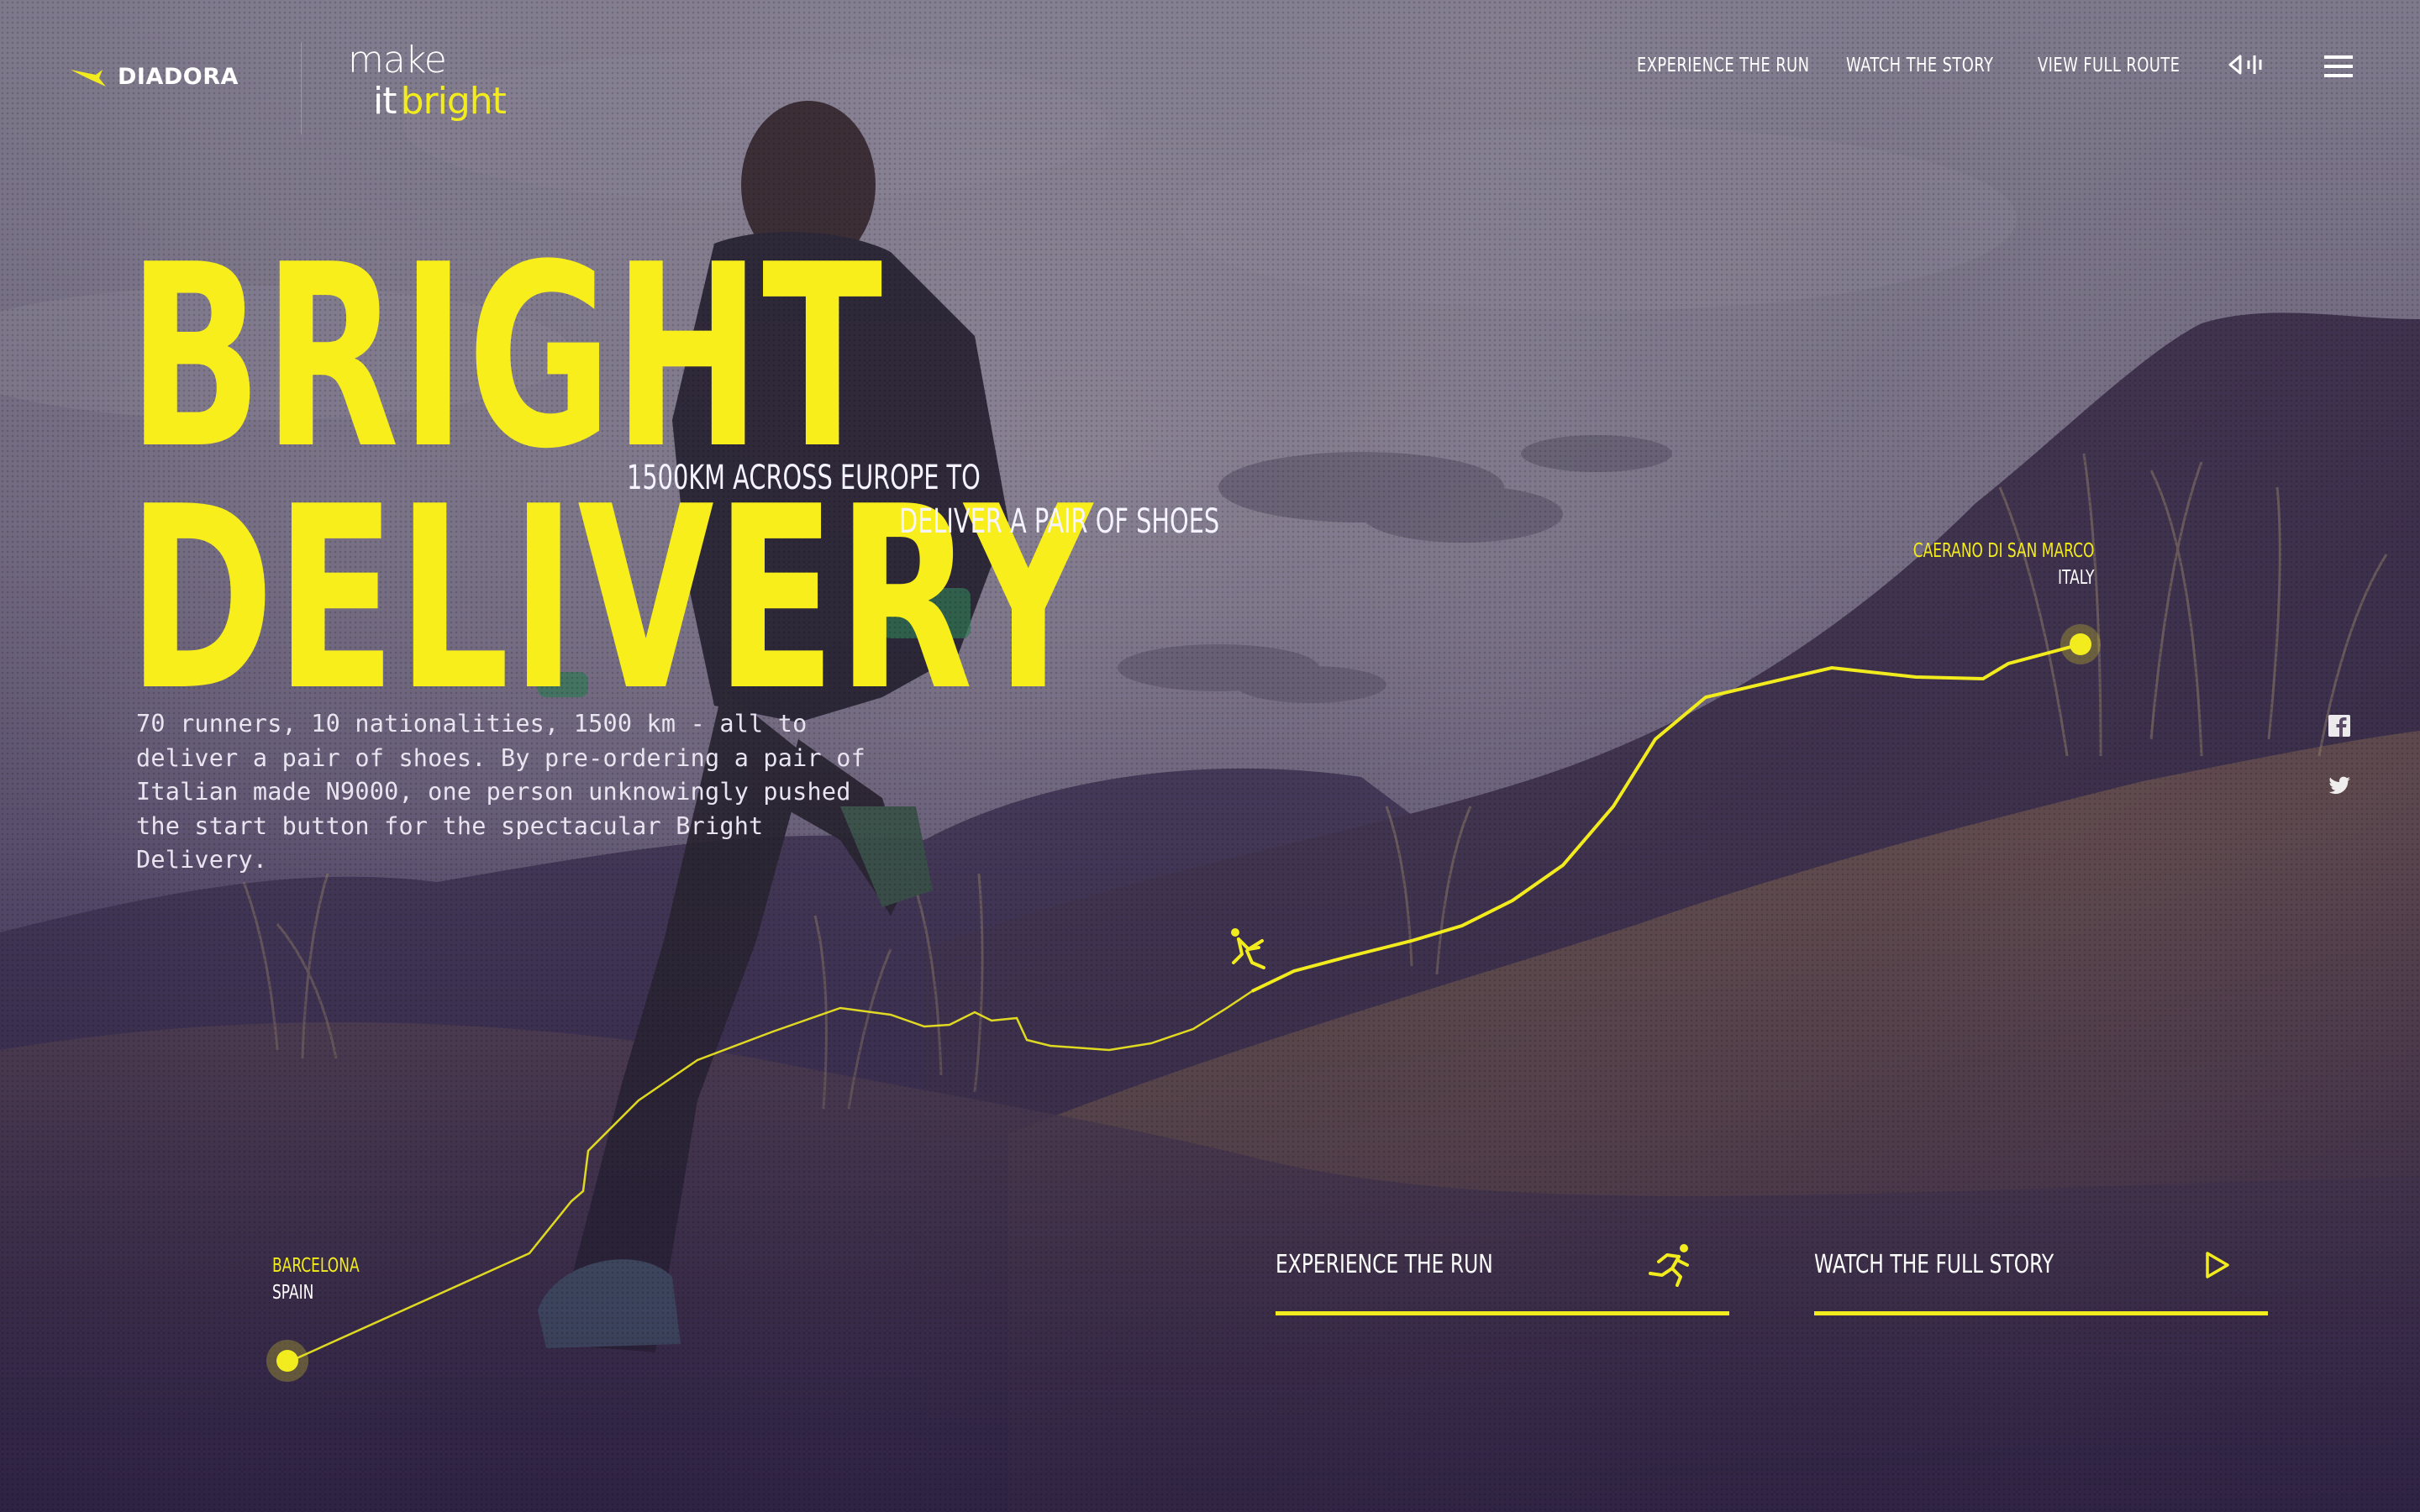  Describe the element at coordinates (316, 1279) in the screenshot. I see `route-start-label: BARCELONA SPAIN` at that location.